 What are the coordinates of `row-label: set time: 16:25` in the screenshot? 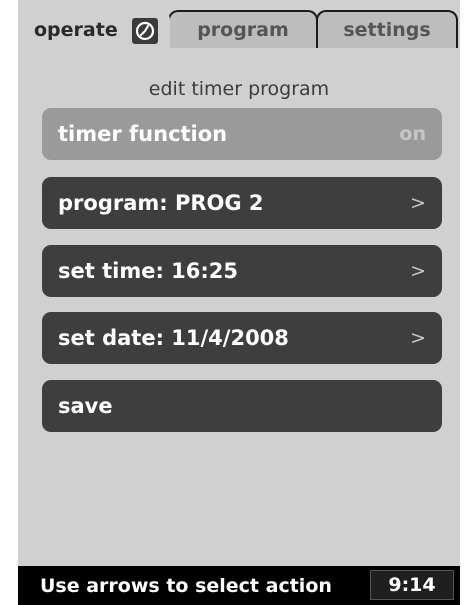 It's located at (148, 271).